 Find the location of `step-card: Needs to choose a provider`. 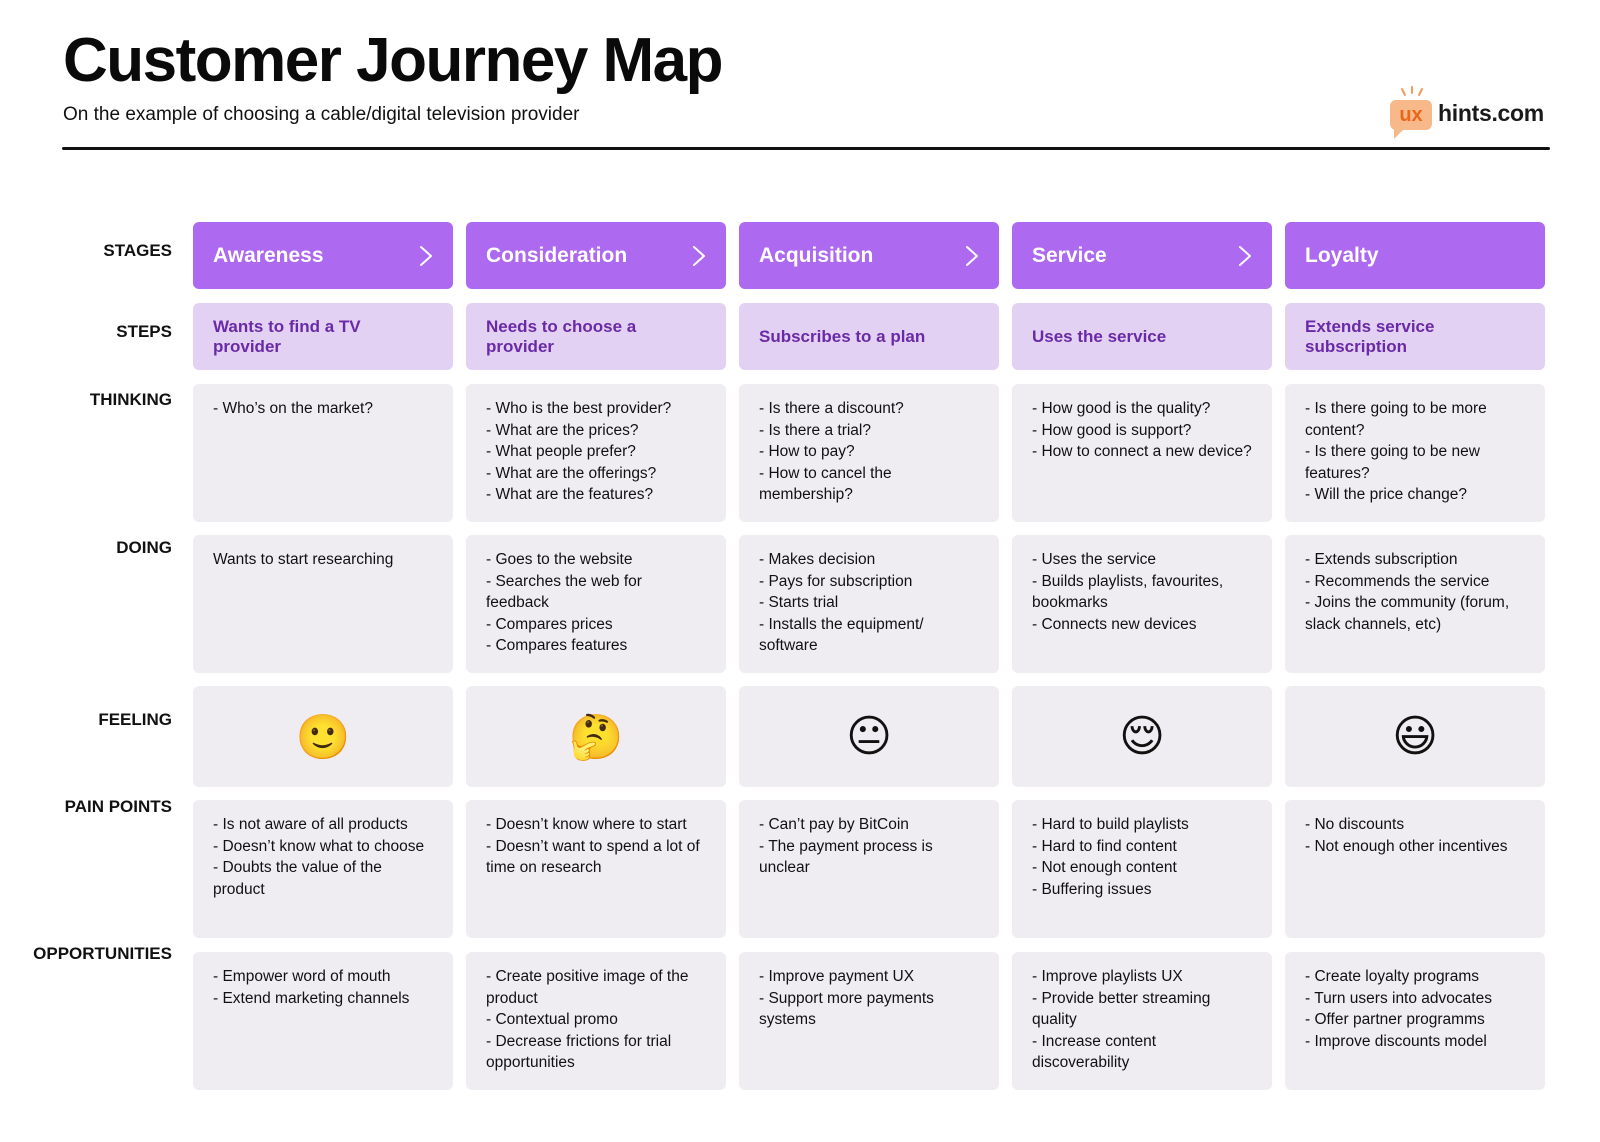

step-card: Needs to choose a provider is located at coordinates (596, 336).